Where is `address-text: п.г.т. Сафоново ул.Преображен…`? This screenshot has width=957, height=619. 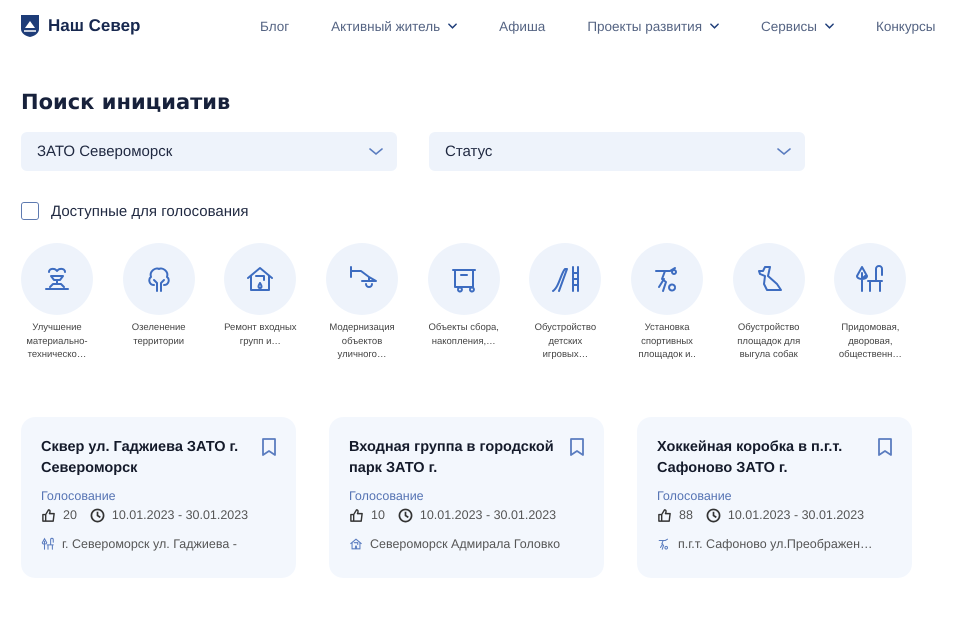 address-text: п.г.т. Сафоново ул.Преображен… is located at coordinates (775, 543).